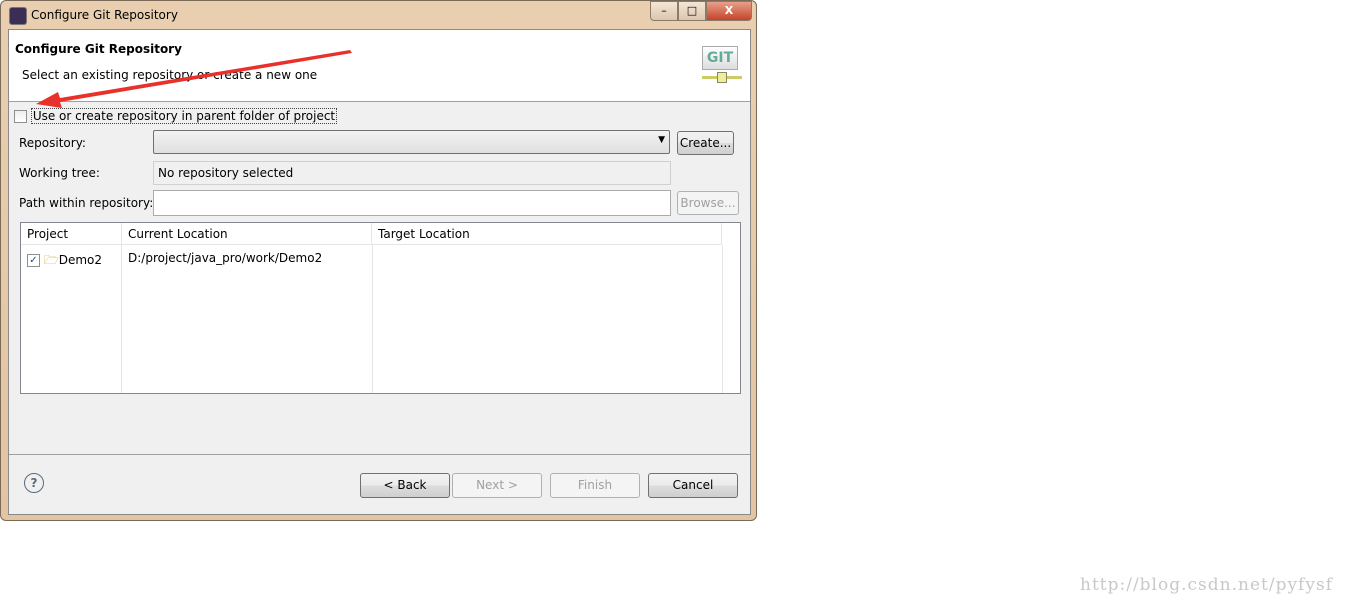  Describe the element at coordinates (693, 485) in the screenshot. I see `cancel-button: Cancel` at that location.